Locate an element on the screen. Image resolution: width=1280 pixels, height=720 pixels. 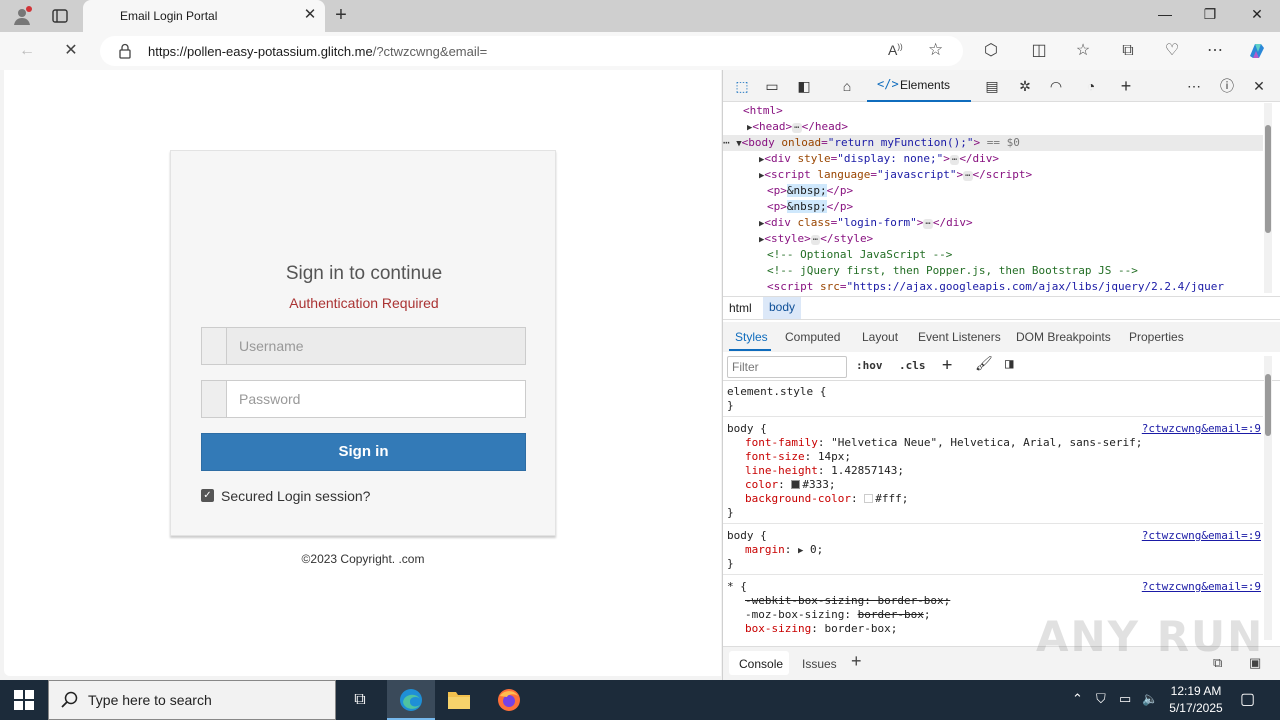
notifications-icon: ▢ is located at coordinates (1247, 699).